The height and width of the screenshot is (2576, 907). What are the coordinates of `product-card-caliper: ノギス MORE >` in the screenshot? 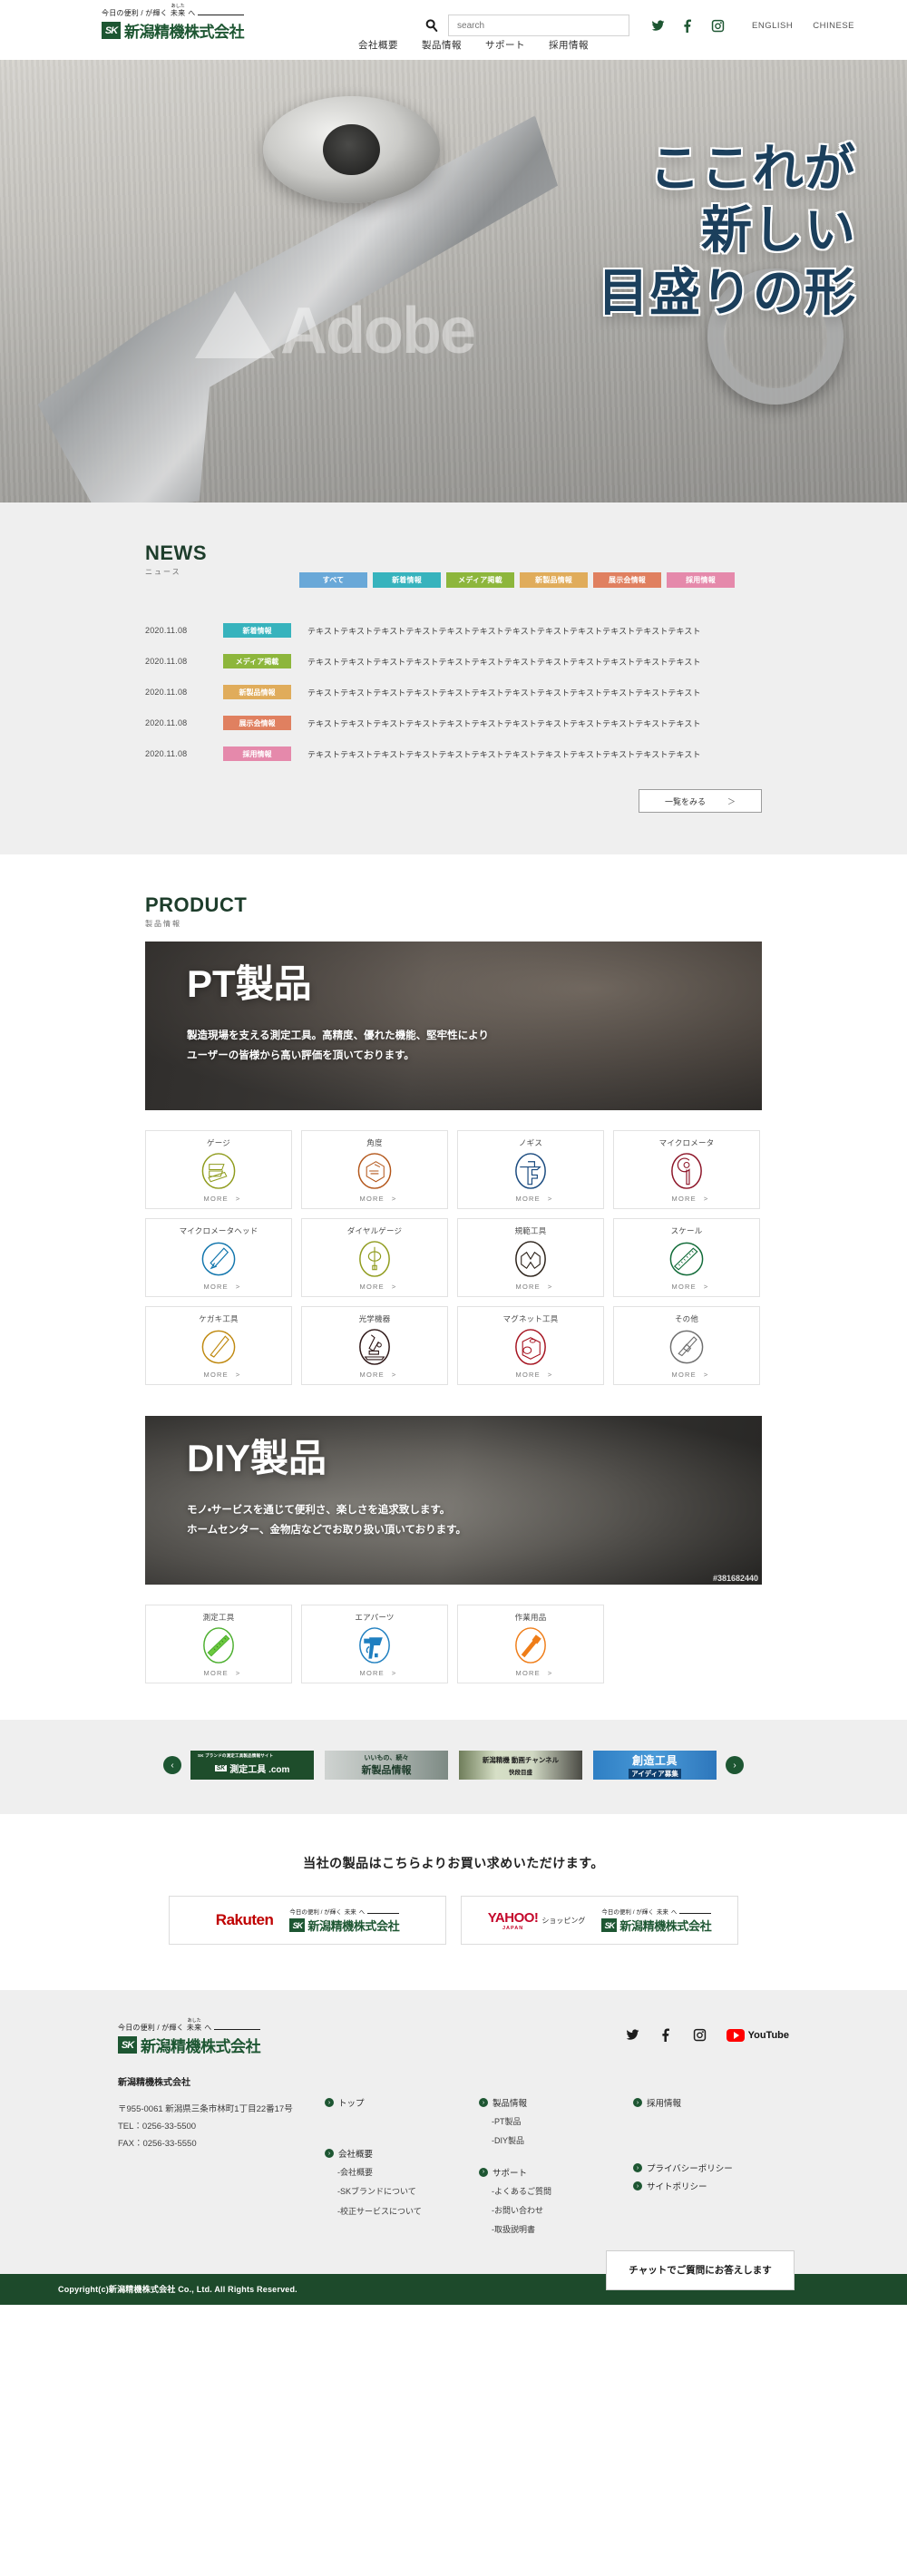 It's located at (531, 1170).